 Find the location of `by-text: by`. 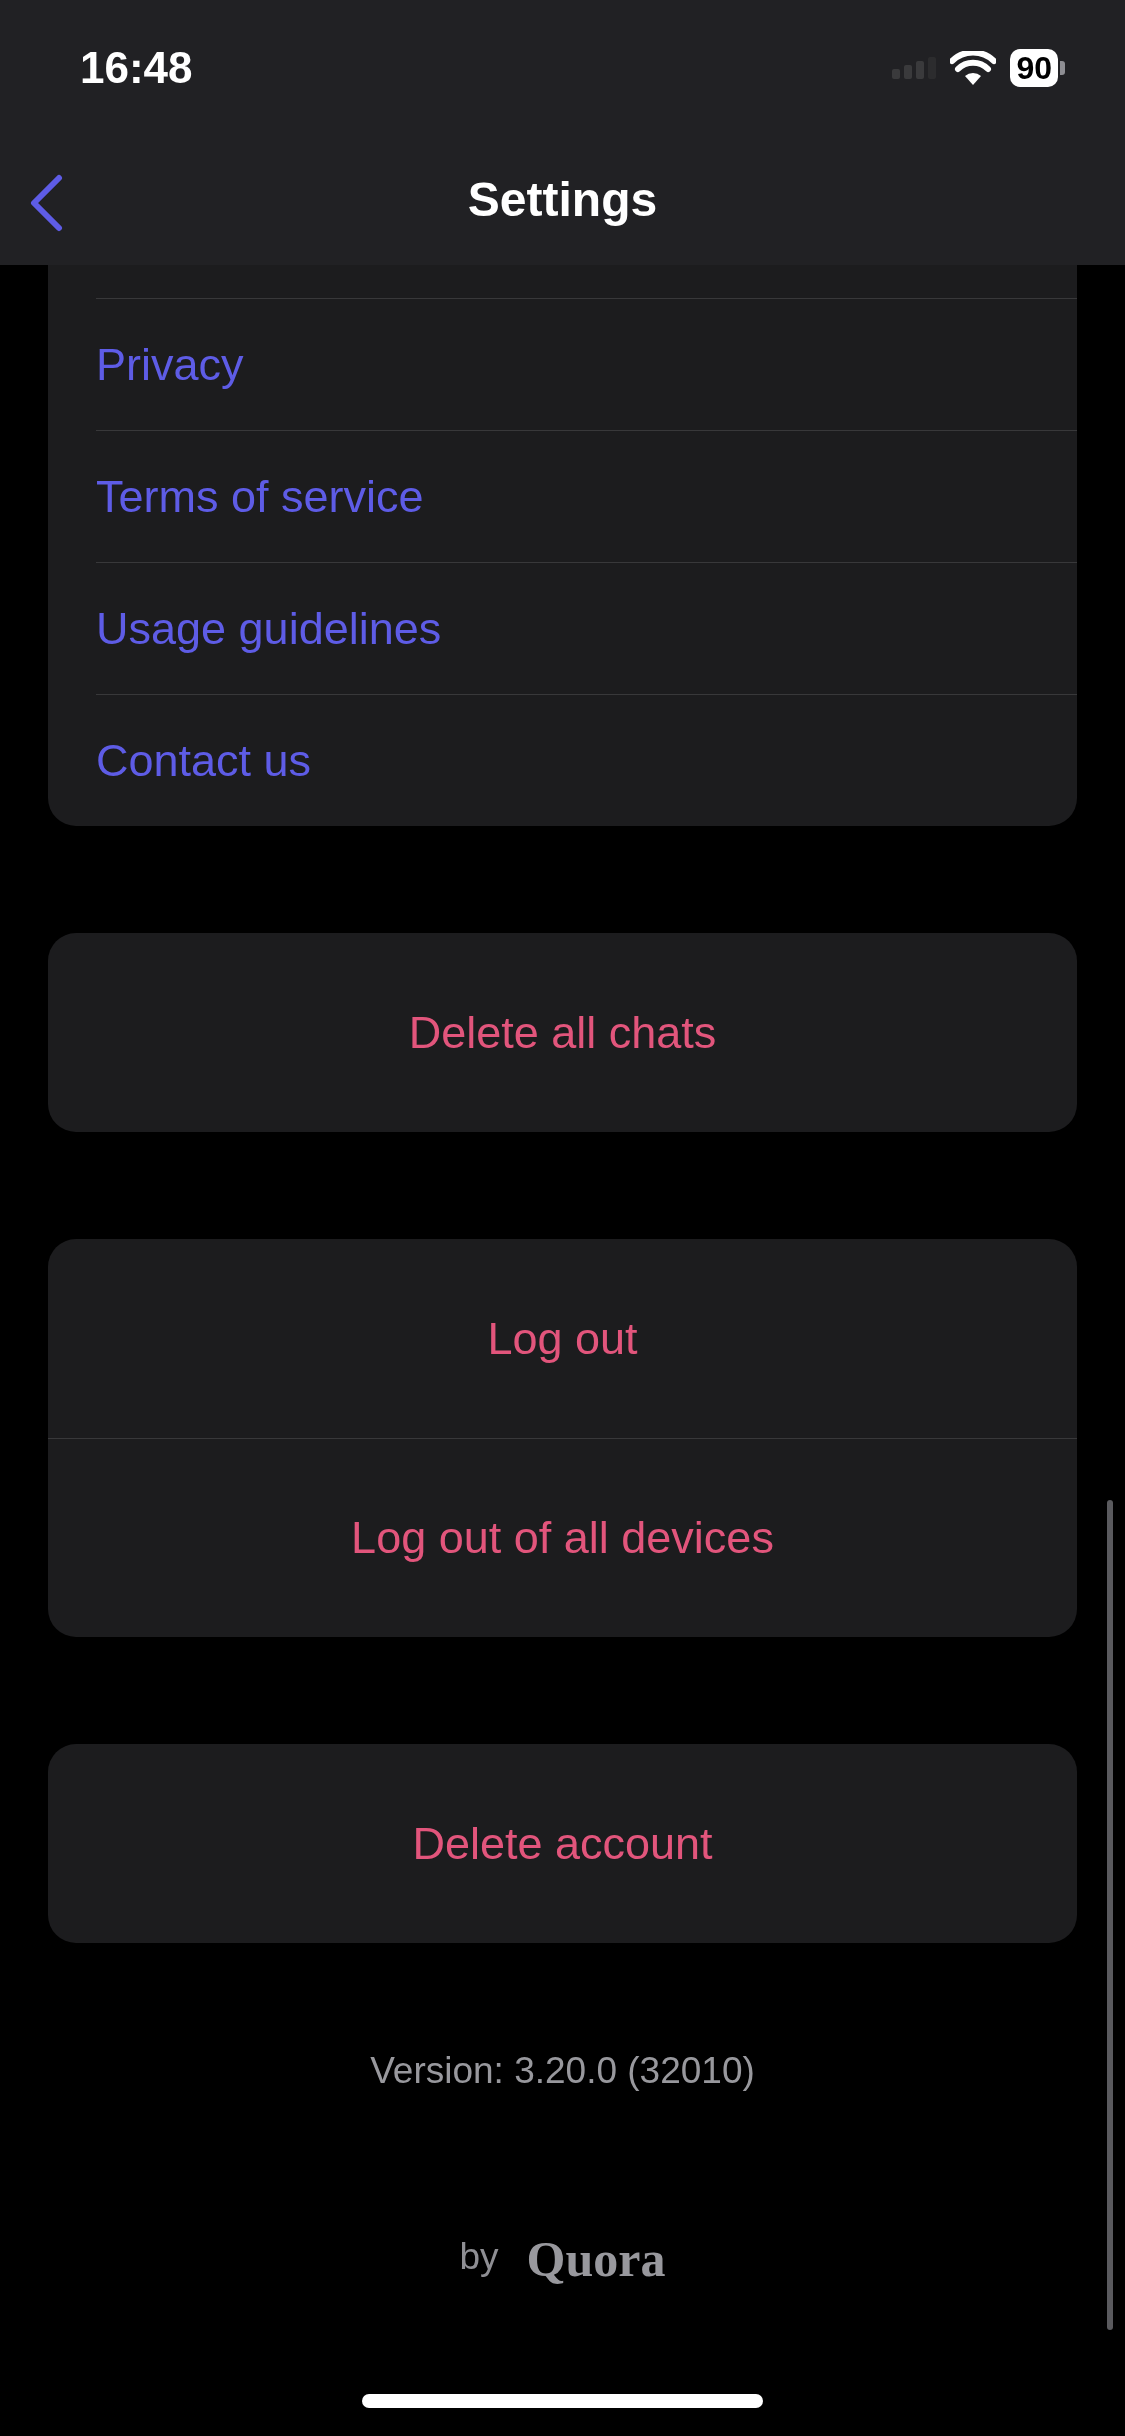

by-text: by is located at coordinates (479, 2256).